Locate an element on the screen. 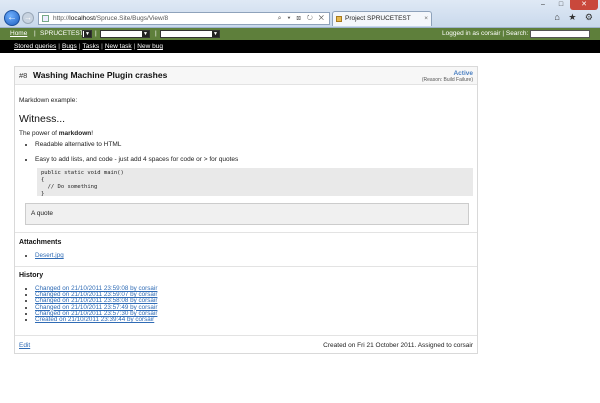 The height and width of the screenshot is (403, 600). attachments-title: Attachments is located at coordinates (40, 242).